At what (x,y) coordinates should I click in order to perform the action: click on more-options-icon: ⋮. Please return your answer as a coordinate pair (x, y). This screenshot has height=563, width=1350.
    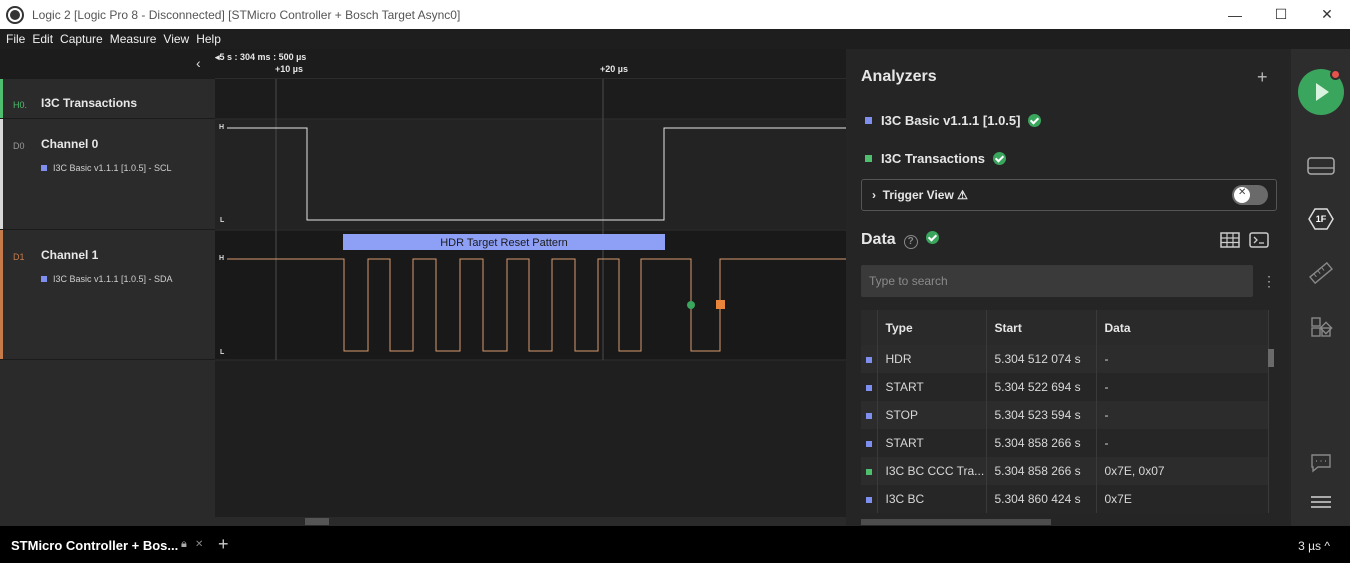
    Looking at the image, I should click on (1269, 281).